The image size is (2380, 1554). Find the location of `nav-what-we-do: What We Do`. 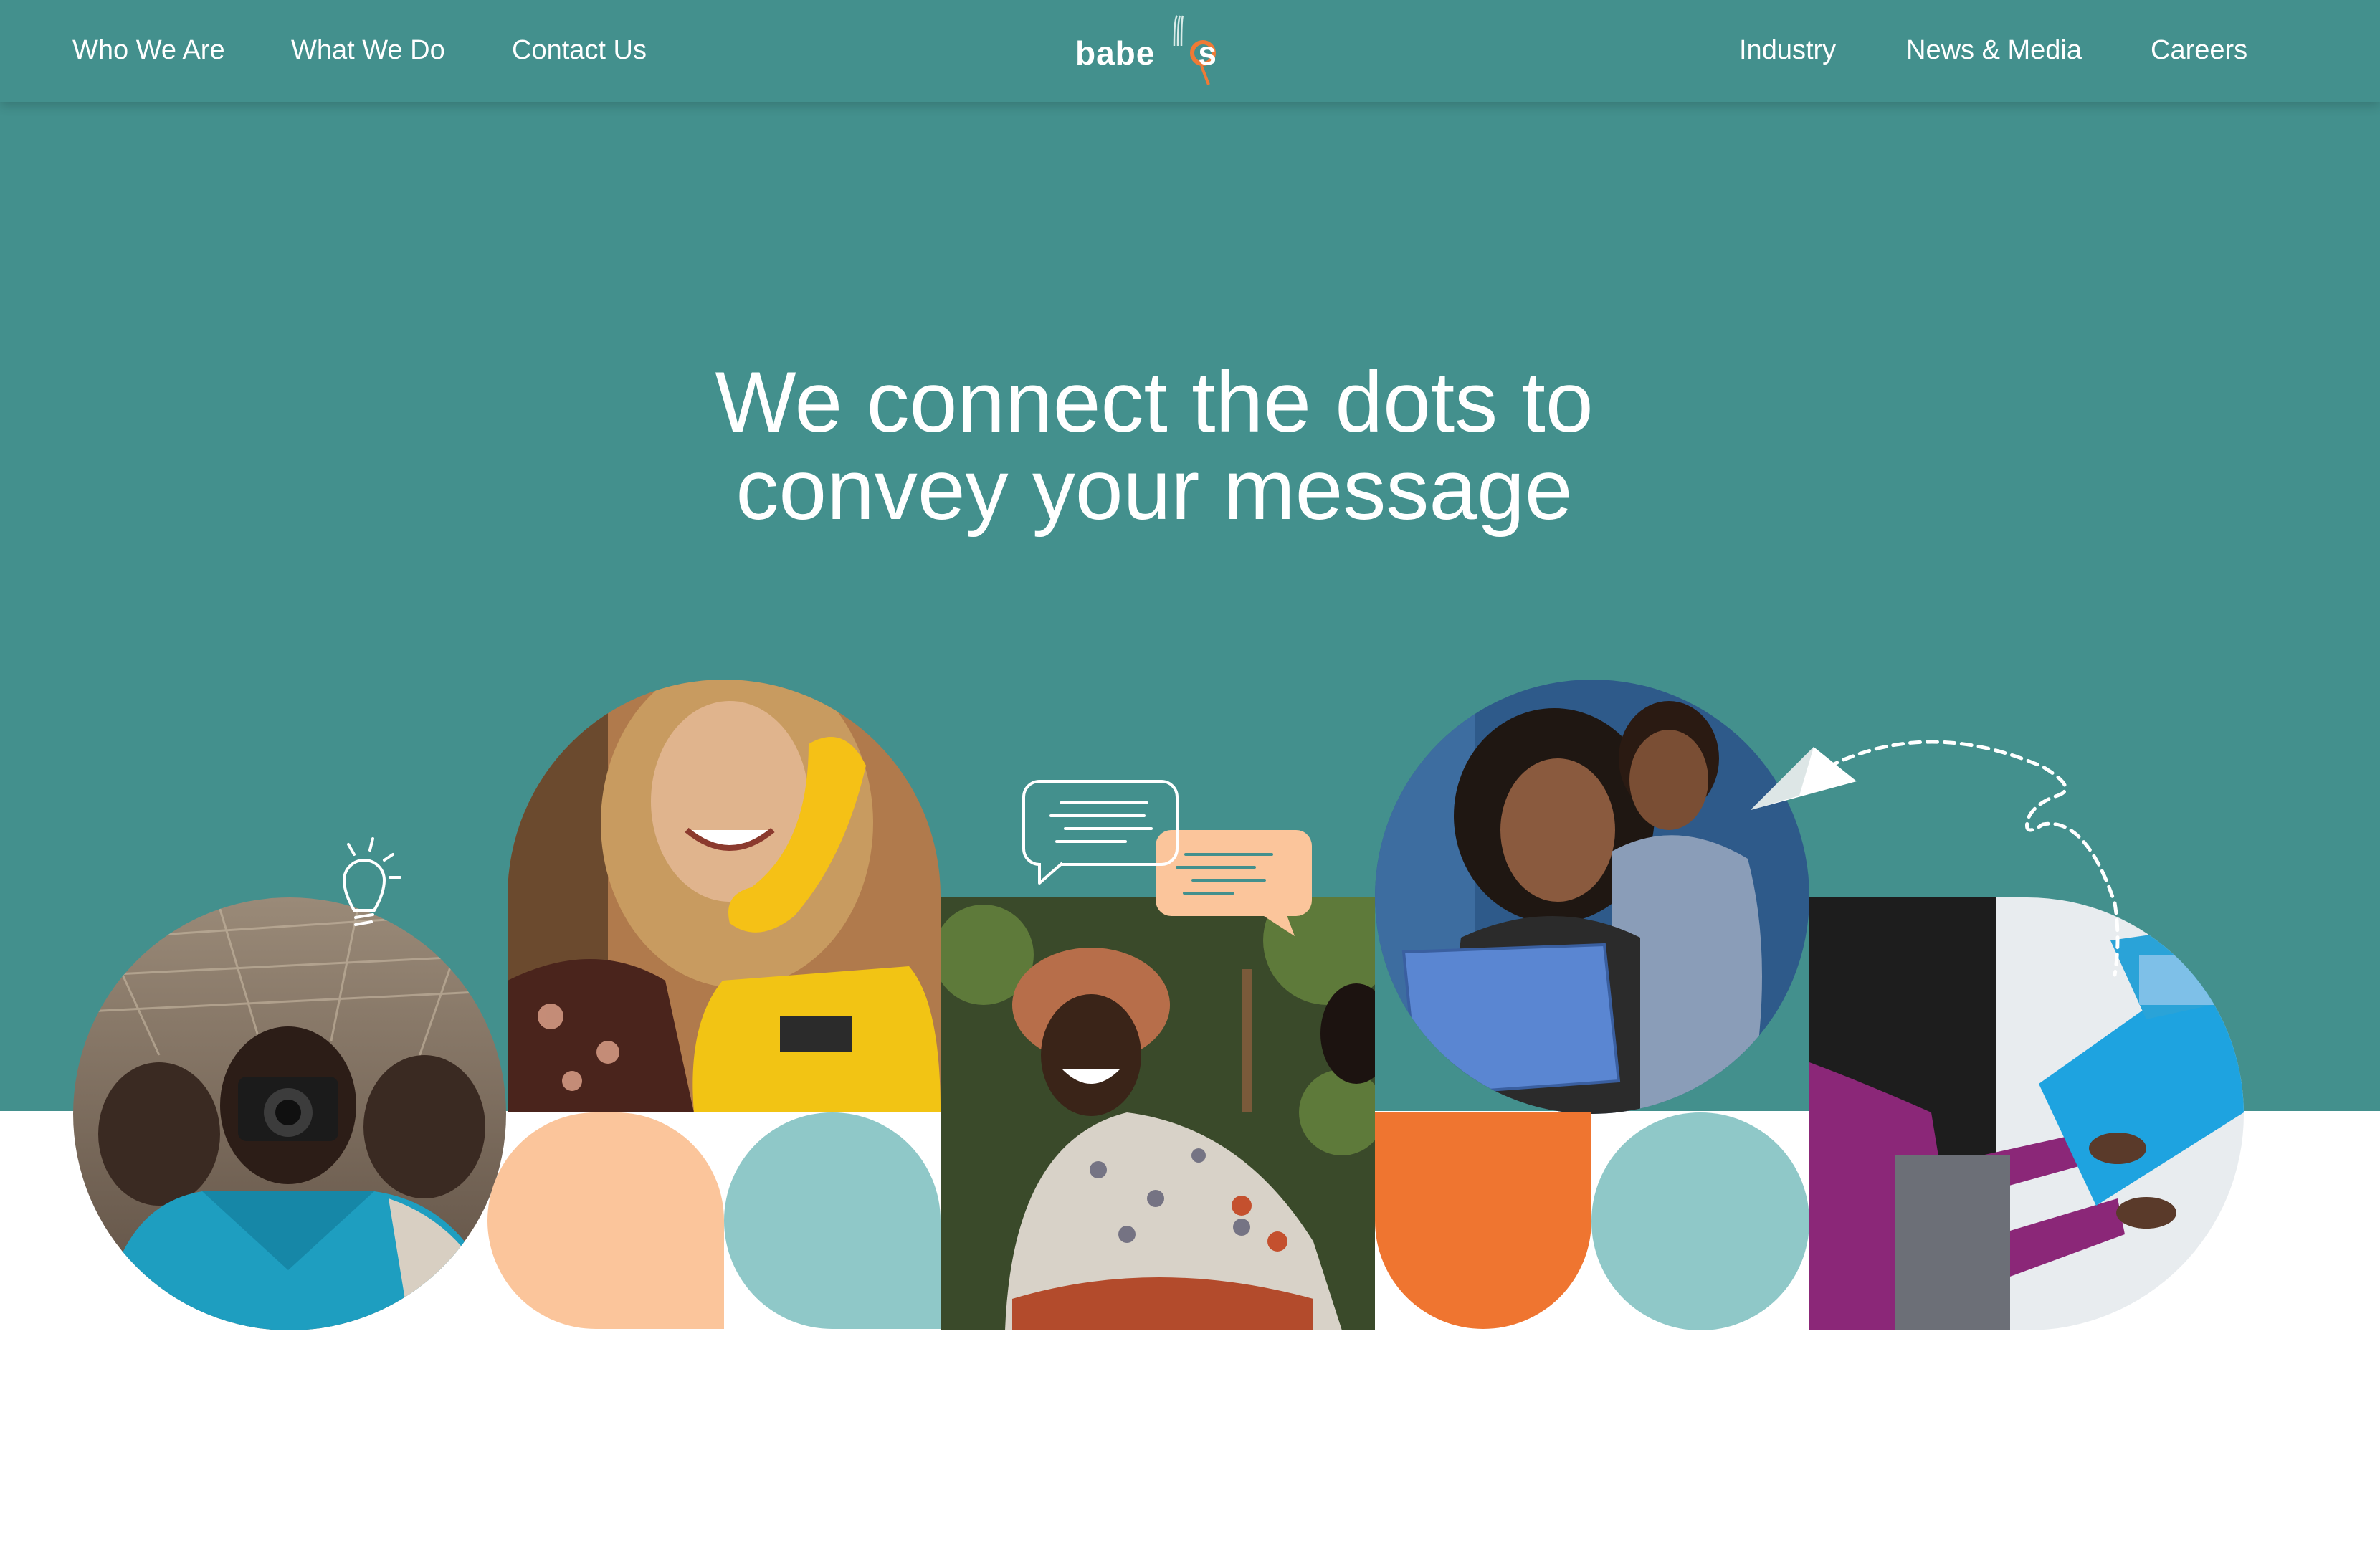

nav-what-we-do: What We Do is located at coordinates (368, 50).